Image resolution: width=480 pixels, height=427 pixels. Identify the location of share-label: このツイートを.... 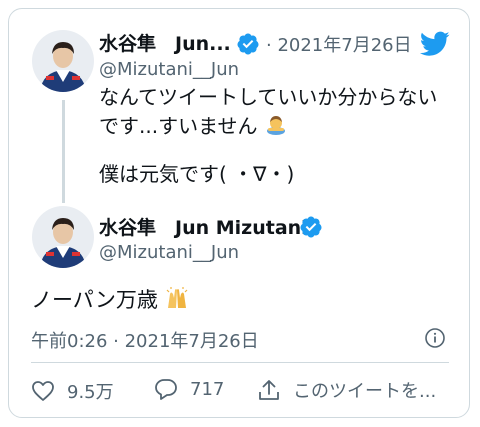
(365, 391).